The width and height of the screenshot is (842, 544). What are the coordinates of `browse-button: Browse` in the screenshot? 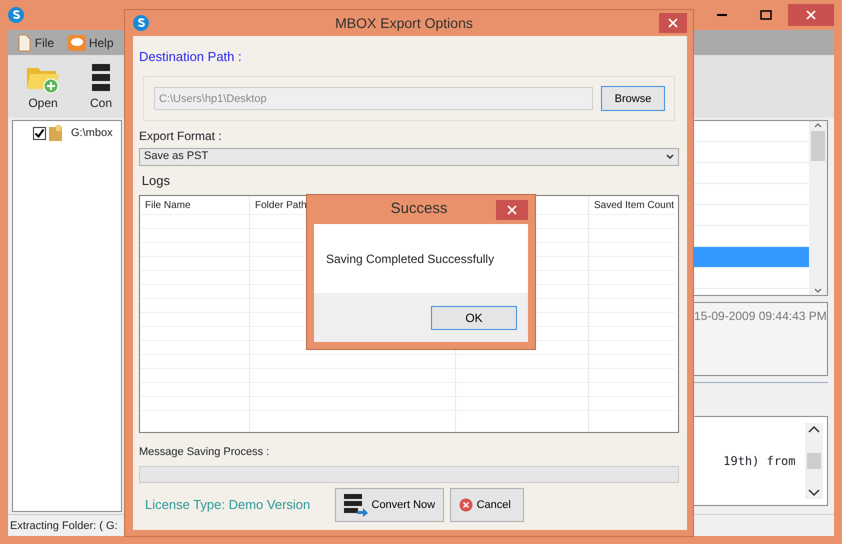 It's located at (633, 99).